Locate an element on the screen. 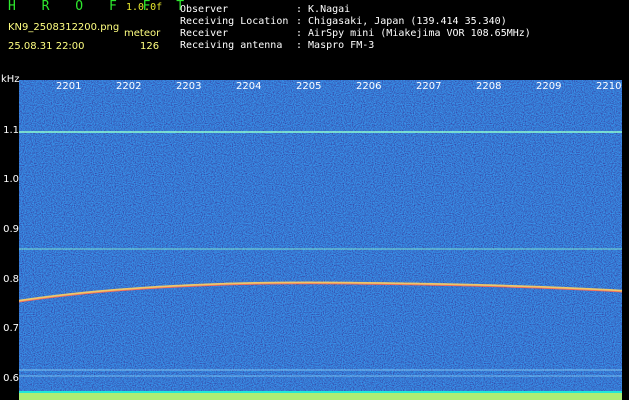 This screenshot has height=400, width=629. antenna-label: Receiving antenna is located at coordinates (231, 45).